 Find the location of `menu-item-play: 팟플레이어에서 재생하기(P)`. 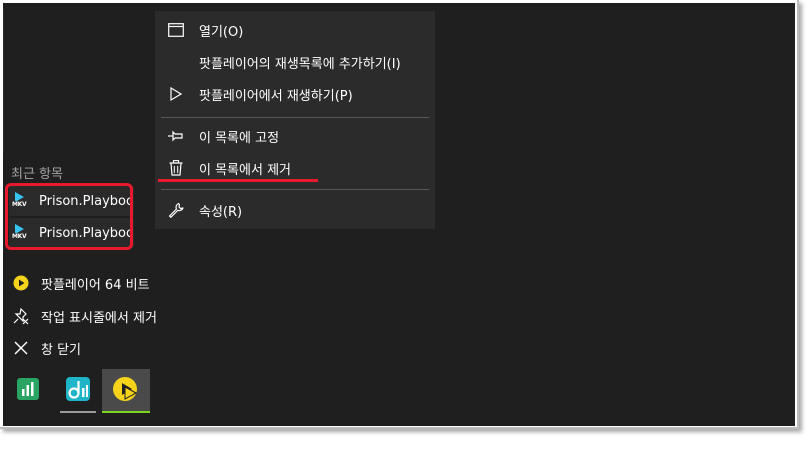

menu-item-play: 팟플레이어에서 재생하기(P) is located at coordinates (295, 94).